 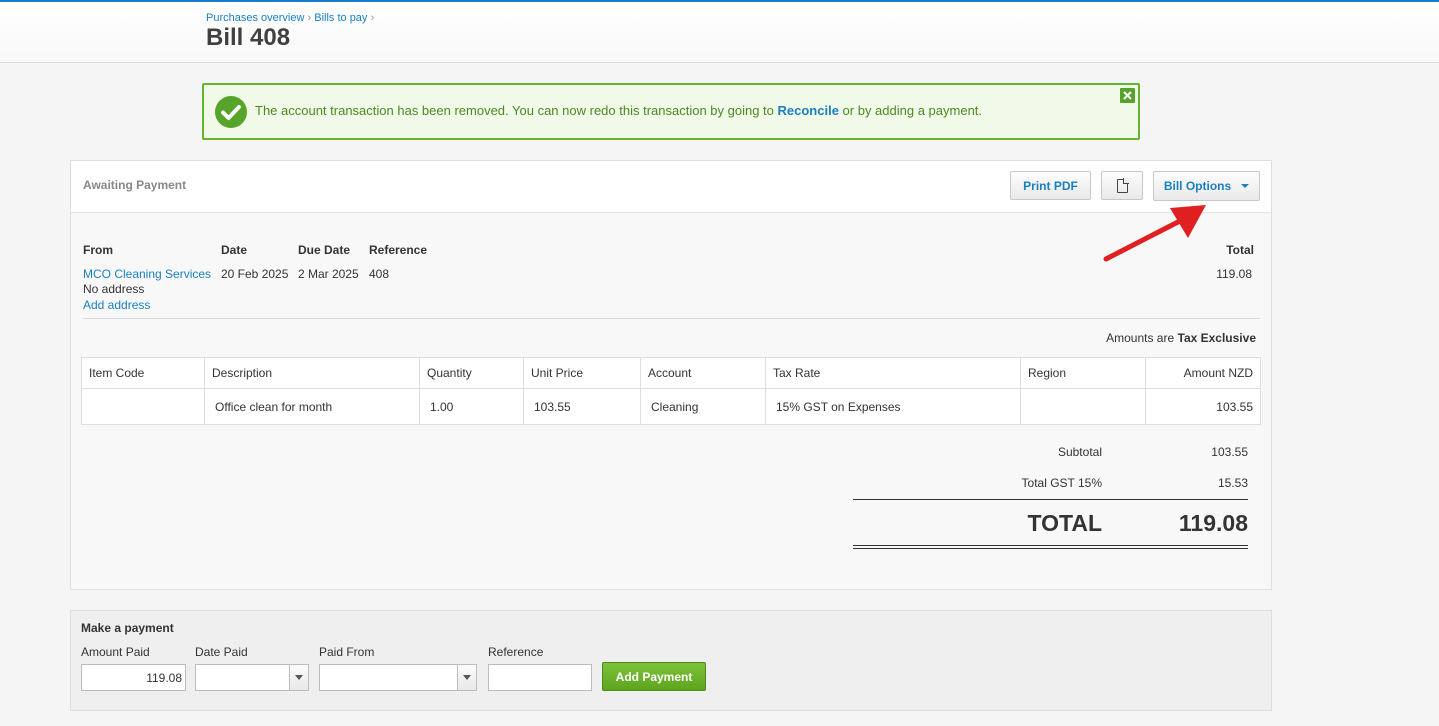 I want to click on cell-account: Cleaning, so click(x=703, y=406).